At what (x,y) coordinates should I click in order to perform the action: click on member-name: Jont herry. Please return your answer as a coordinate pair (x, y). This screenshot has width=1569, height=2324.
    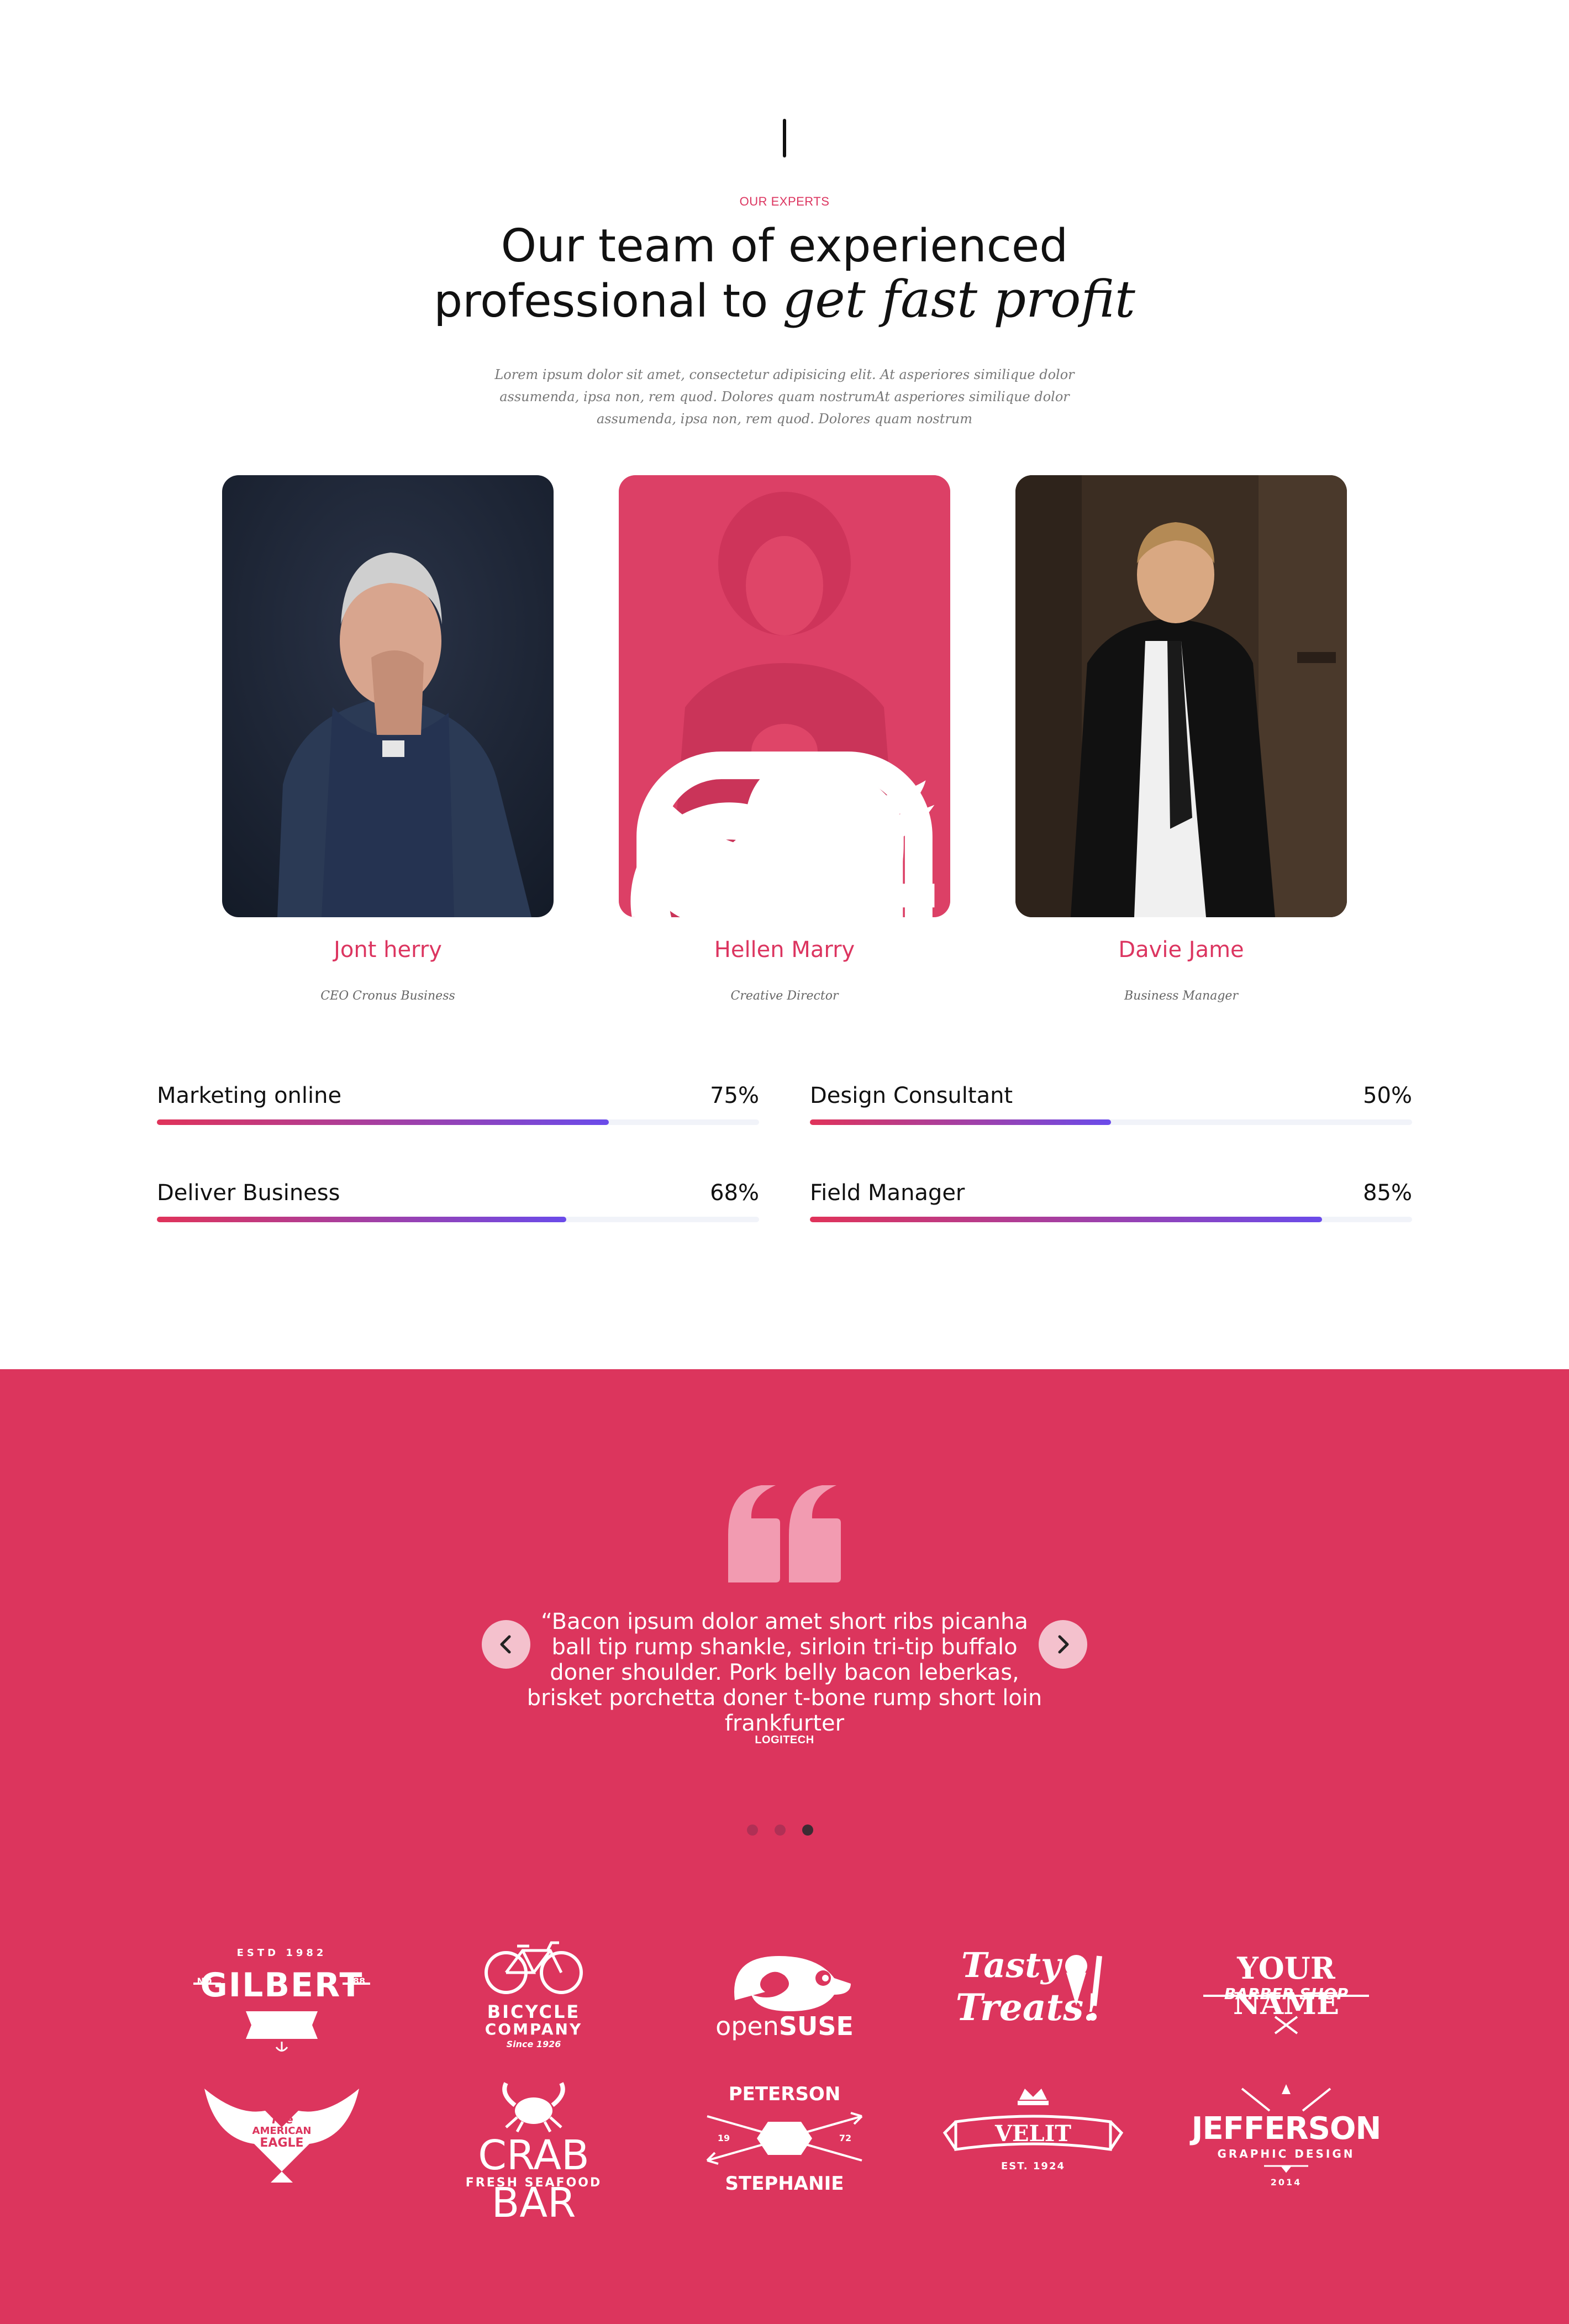
    Looking at the image, I should click on (388, 950).